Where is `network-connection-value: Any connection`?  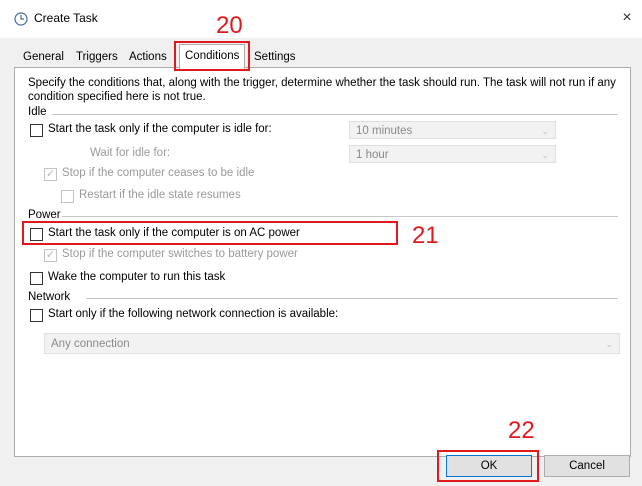
network-connection-value: Any connection is located at coordinates (90, 344).